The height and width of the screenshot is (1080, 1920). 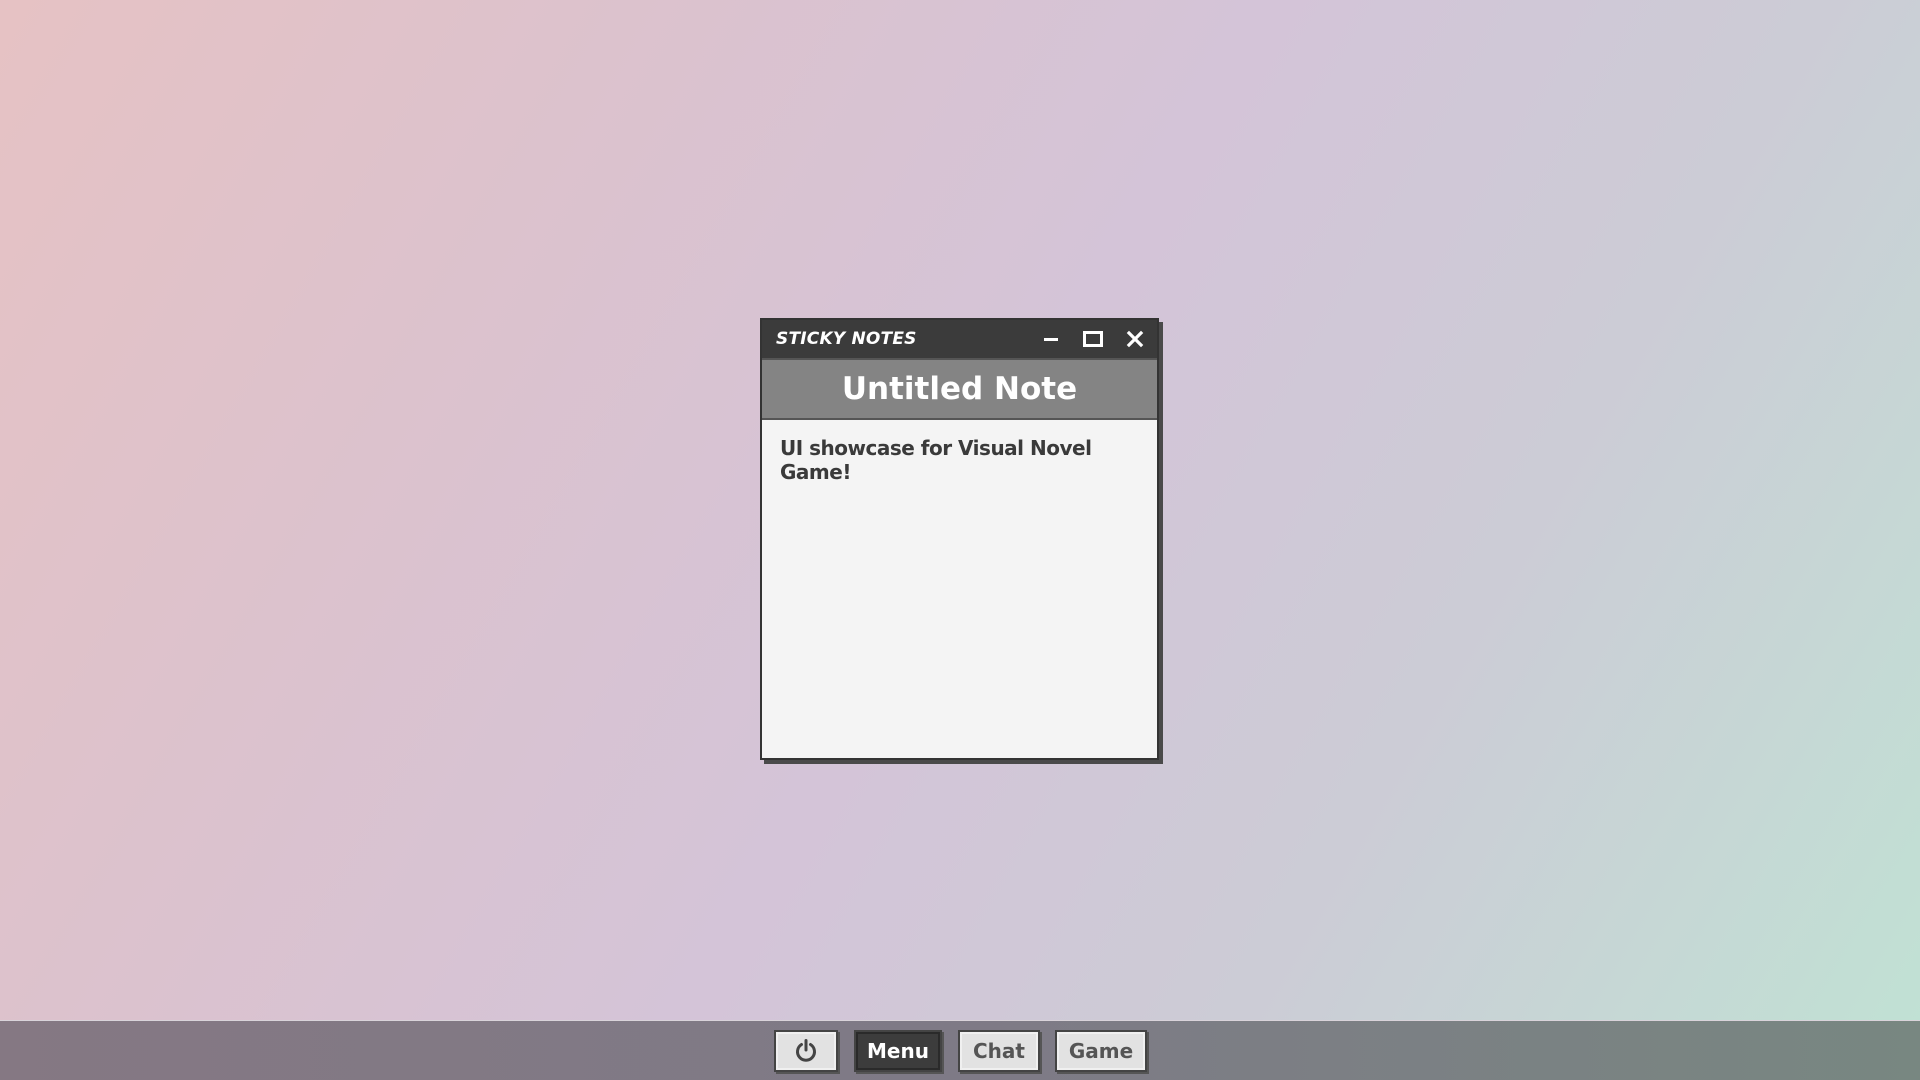 What do you see at coordinates (959, 339) in the screenshot?
I see `window-titlebar: STICKY NOTES` at bounding box center [959, 339].